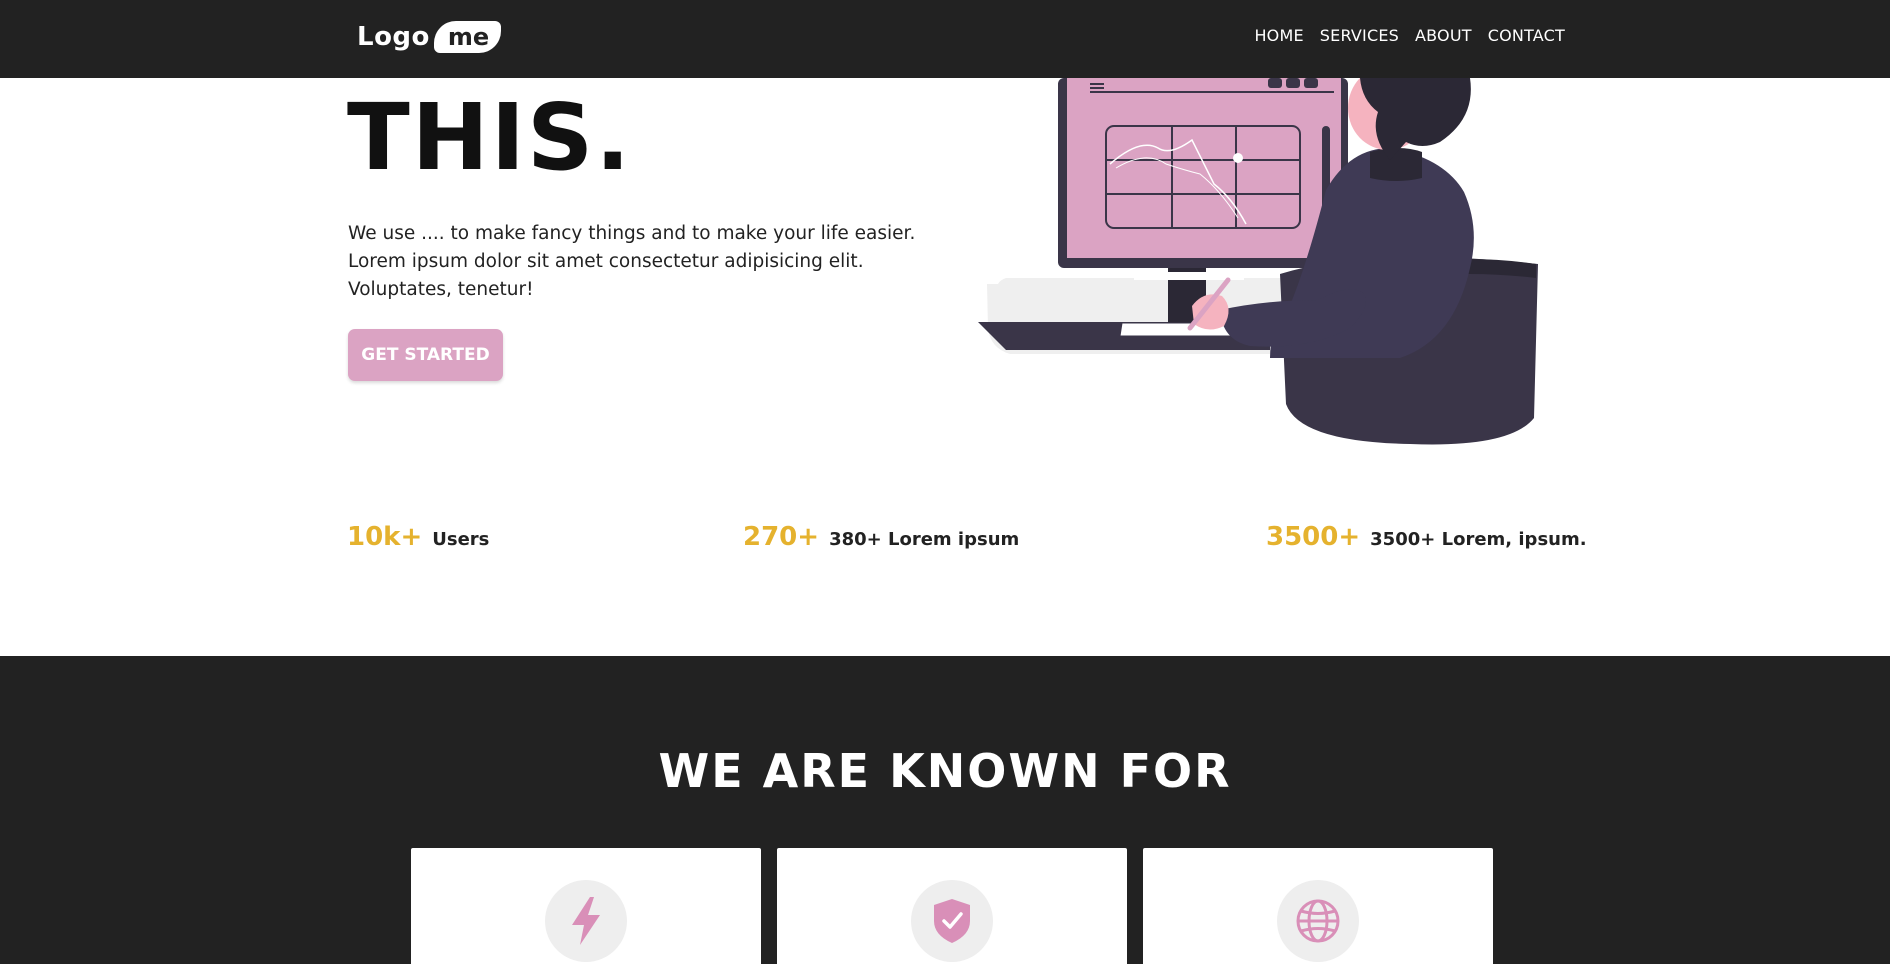 Image resolution: width=1890 pixels, height=964 pixels. I want to click on stat-value: 3500+, so click(1313, 537).